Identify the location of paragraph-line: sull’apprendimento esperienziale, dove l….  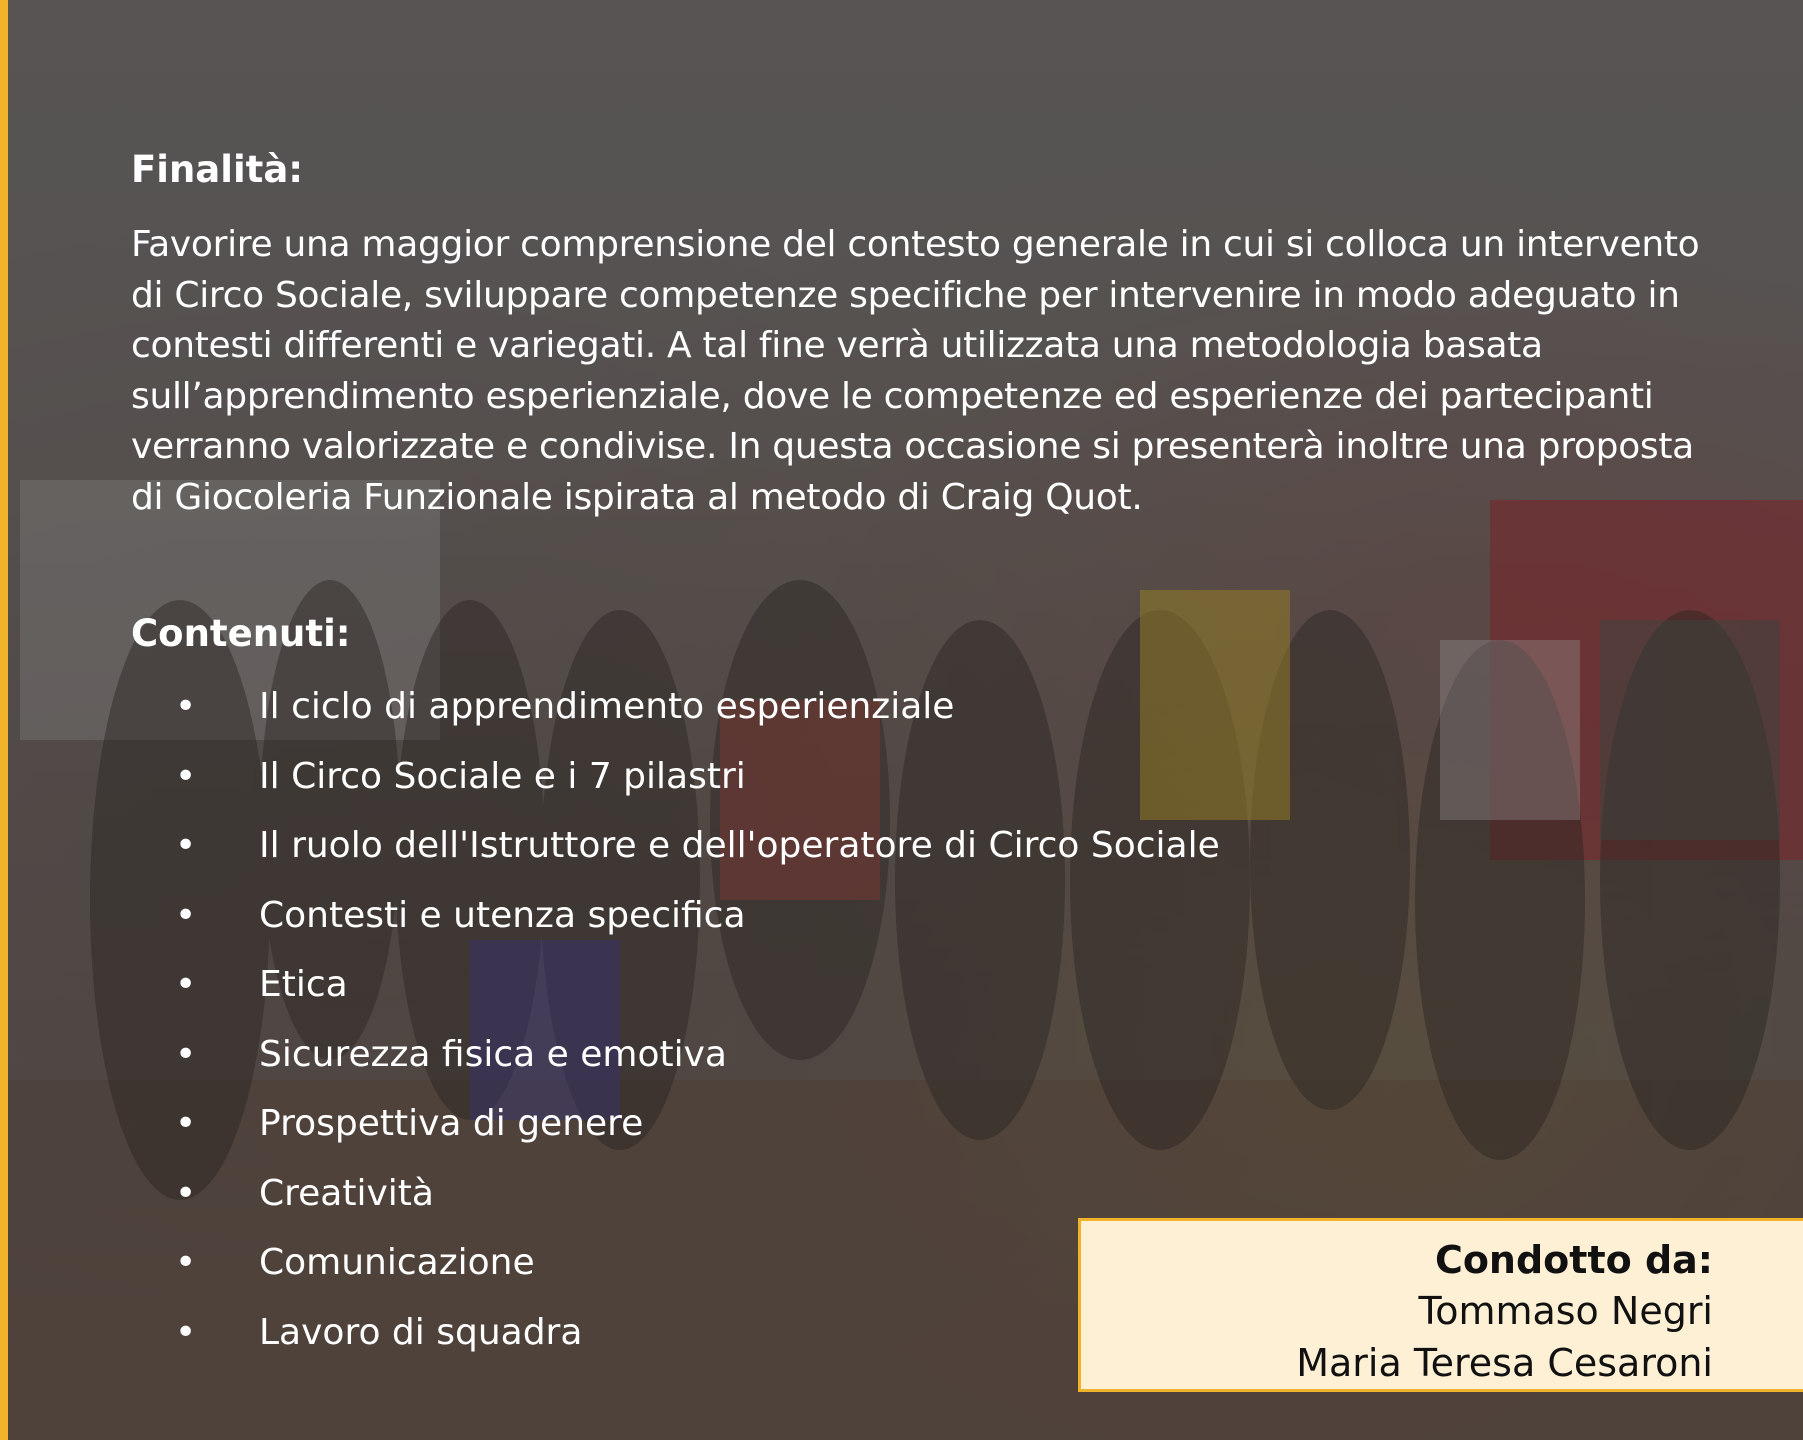
(892, 396).